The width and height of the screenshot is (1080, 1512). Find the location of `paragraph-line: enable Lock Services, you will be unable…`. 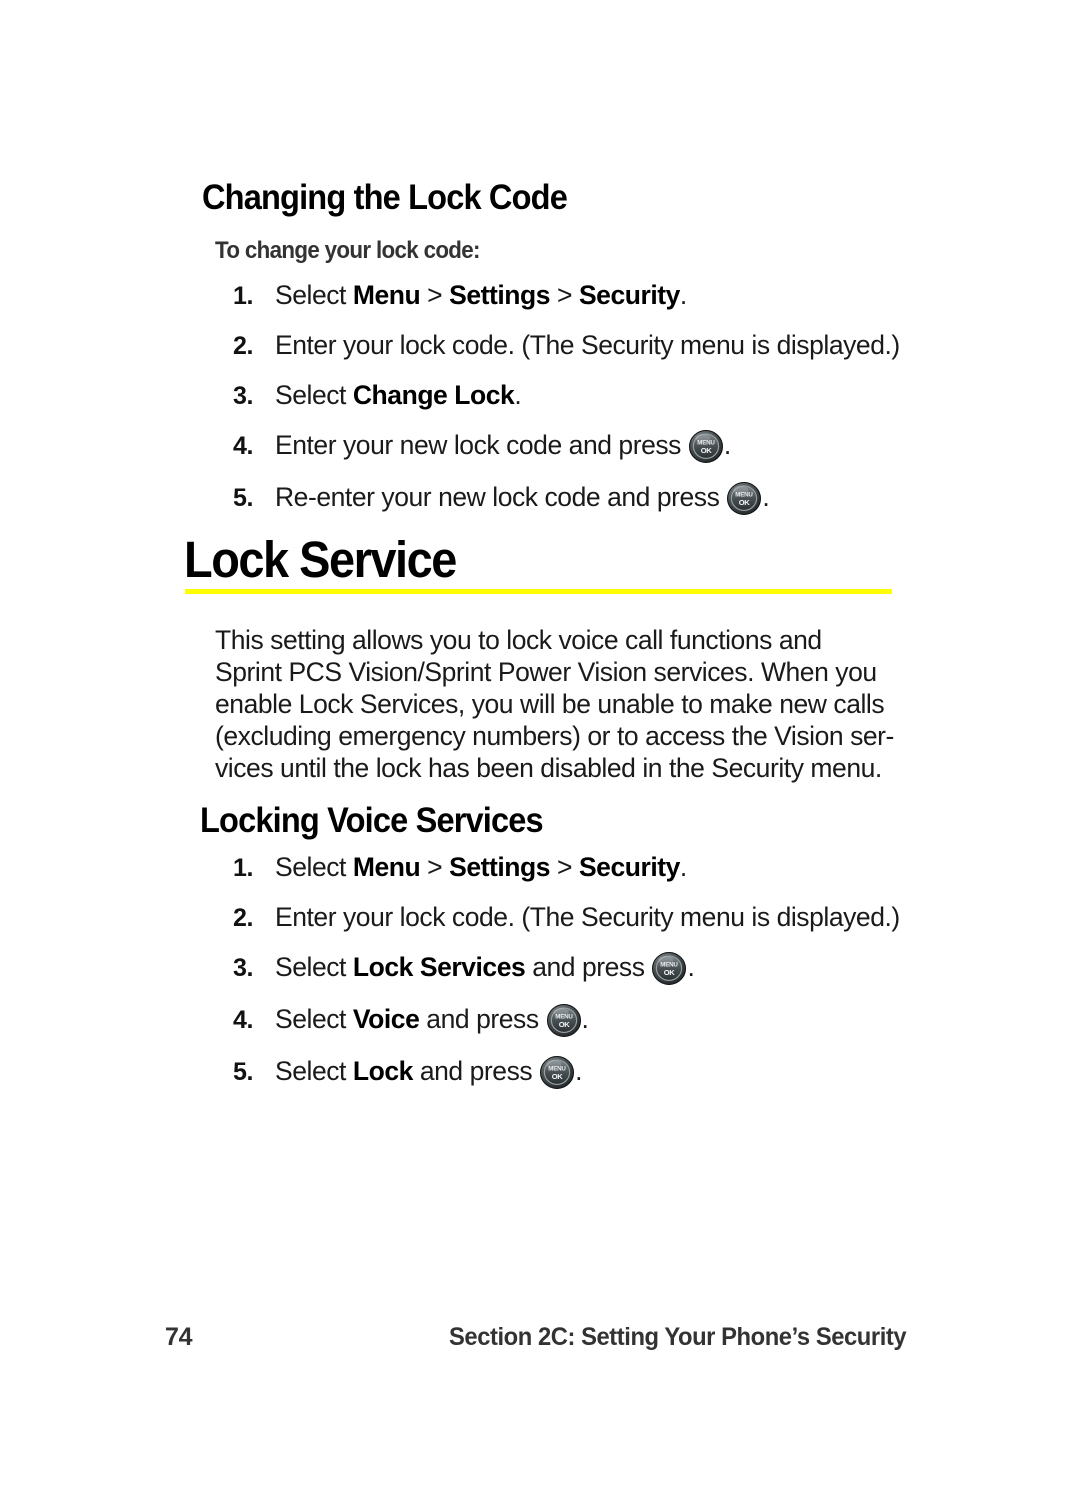

paragraph-line: enable Lock Services, you will be unable… is located at coordinates (550, 704).